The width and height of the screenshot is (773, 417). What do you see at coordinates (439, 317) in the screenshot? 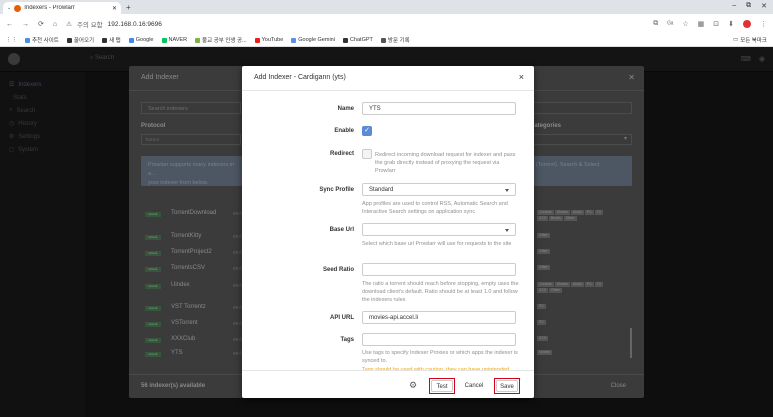
I see `api-url-input: movies-api.accel.li` at bounding box center [439, 317].